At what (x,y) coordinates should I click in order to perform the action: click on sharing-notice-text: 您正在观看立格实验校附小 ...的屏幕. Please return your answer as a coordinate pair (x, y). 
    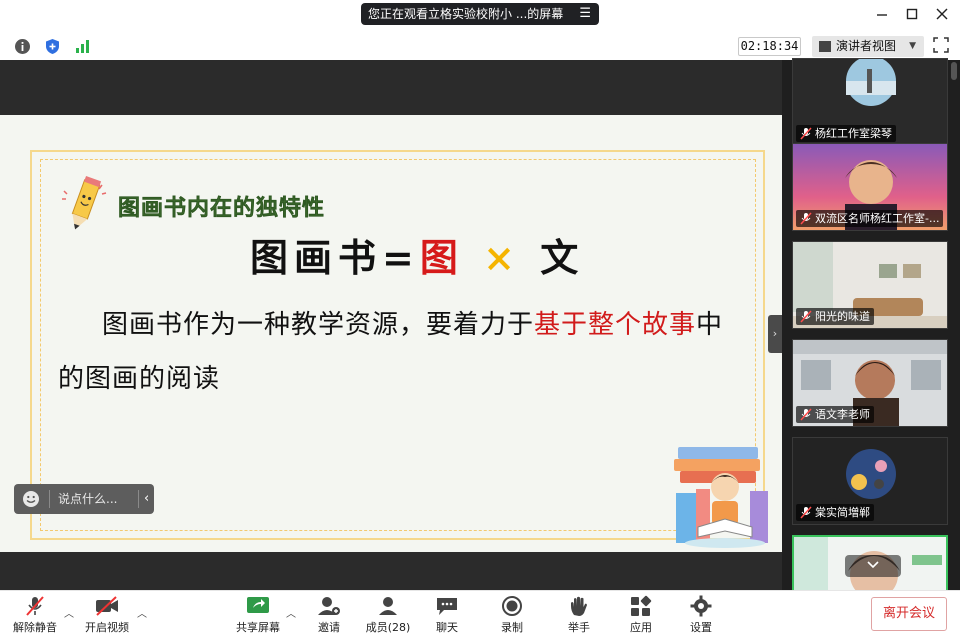
    Looking at the image, I should click on (466, 14).